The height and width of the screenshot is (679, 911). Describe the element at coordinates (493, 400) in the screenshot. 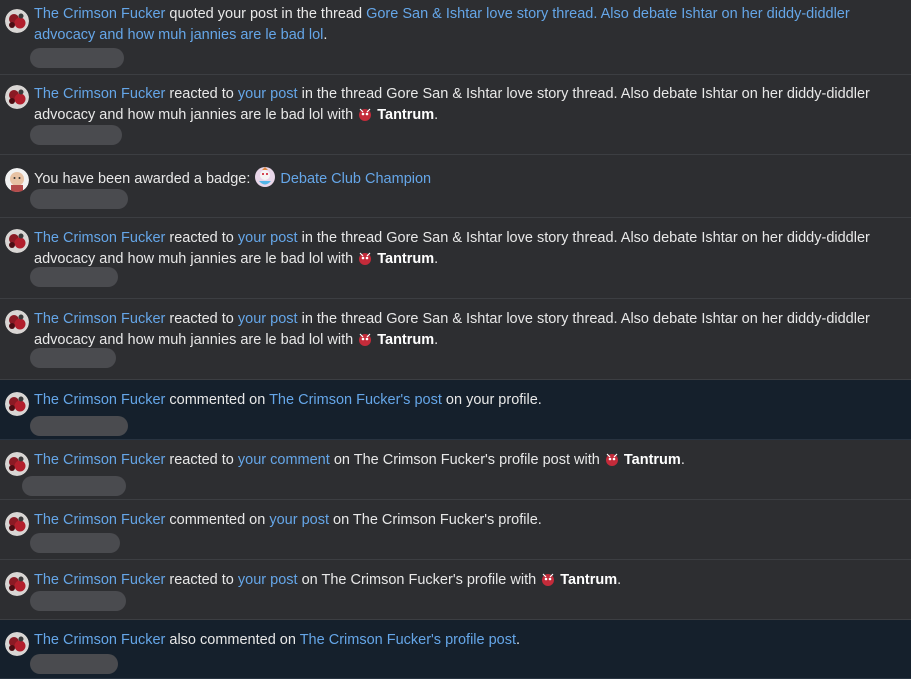

I see `alert-detail: on your profile.` at that location.